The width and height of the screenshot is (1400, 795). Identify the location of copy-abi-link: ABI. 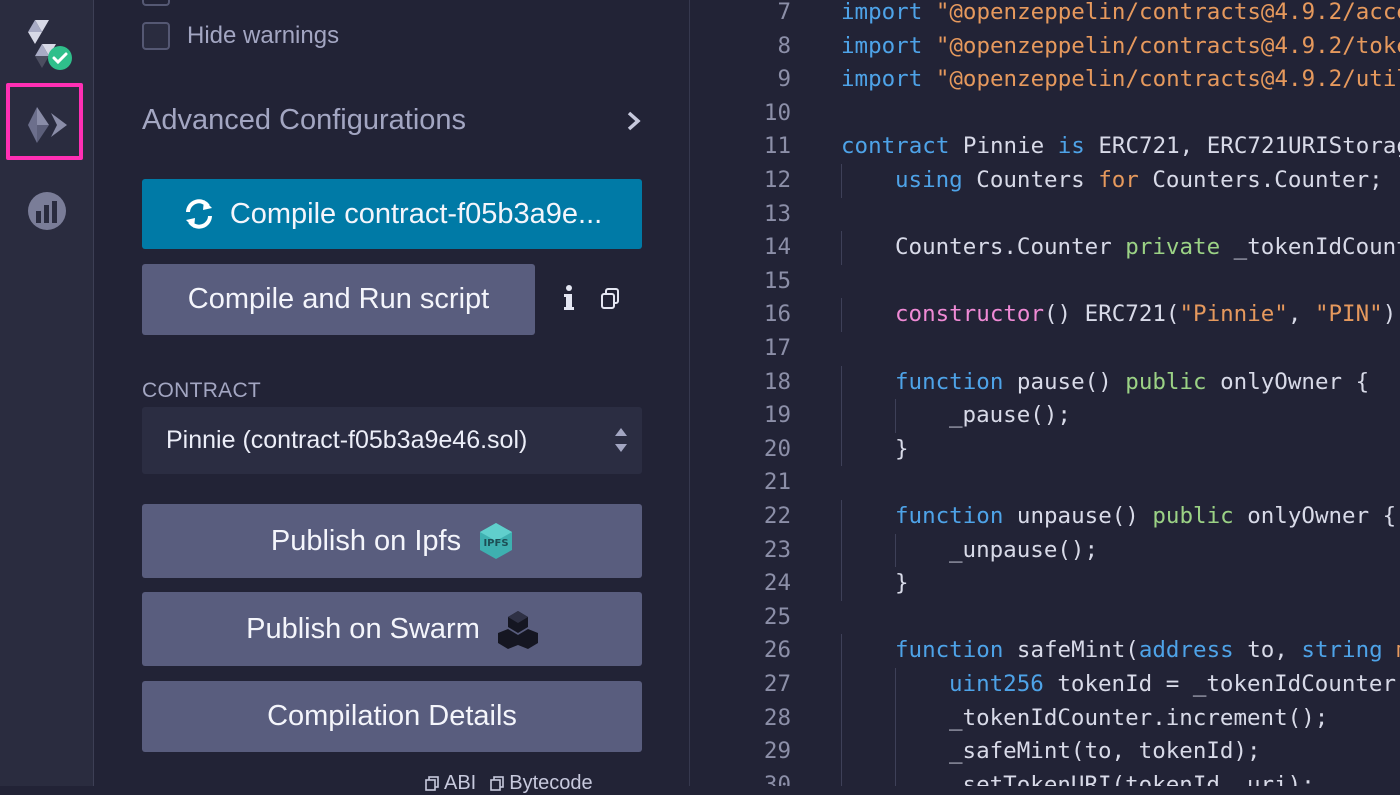
(450, 783).